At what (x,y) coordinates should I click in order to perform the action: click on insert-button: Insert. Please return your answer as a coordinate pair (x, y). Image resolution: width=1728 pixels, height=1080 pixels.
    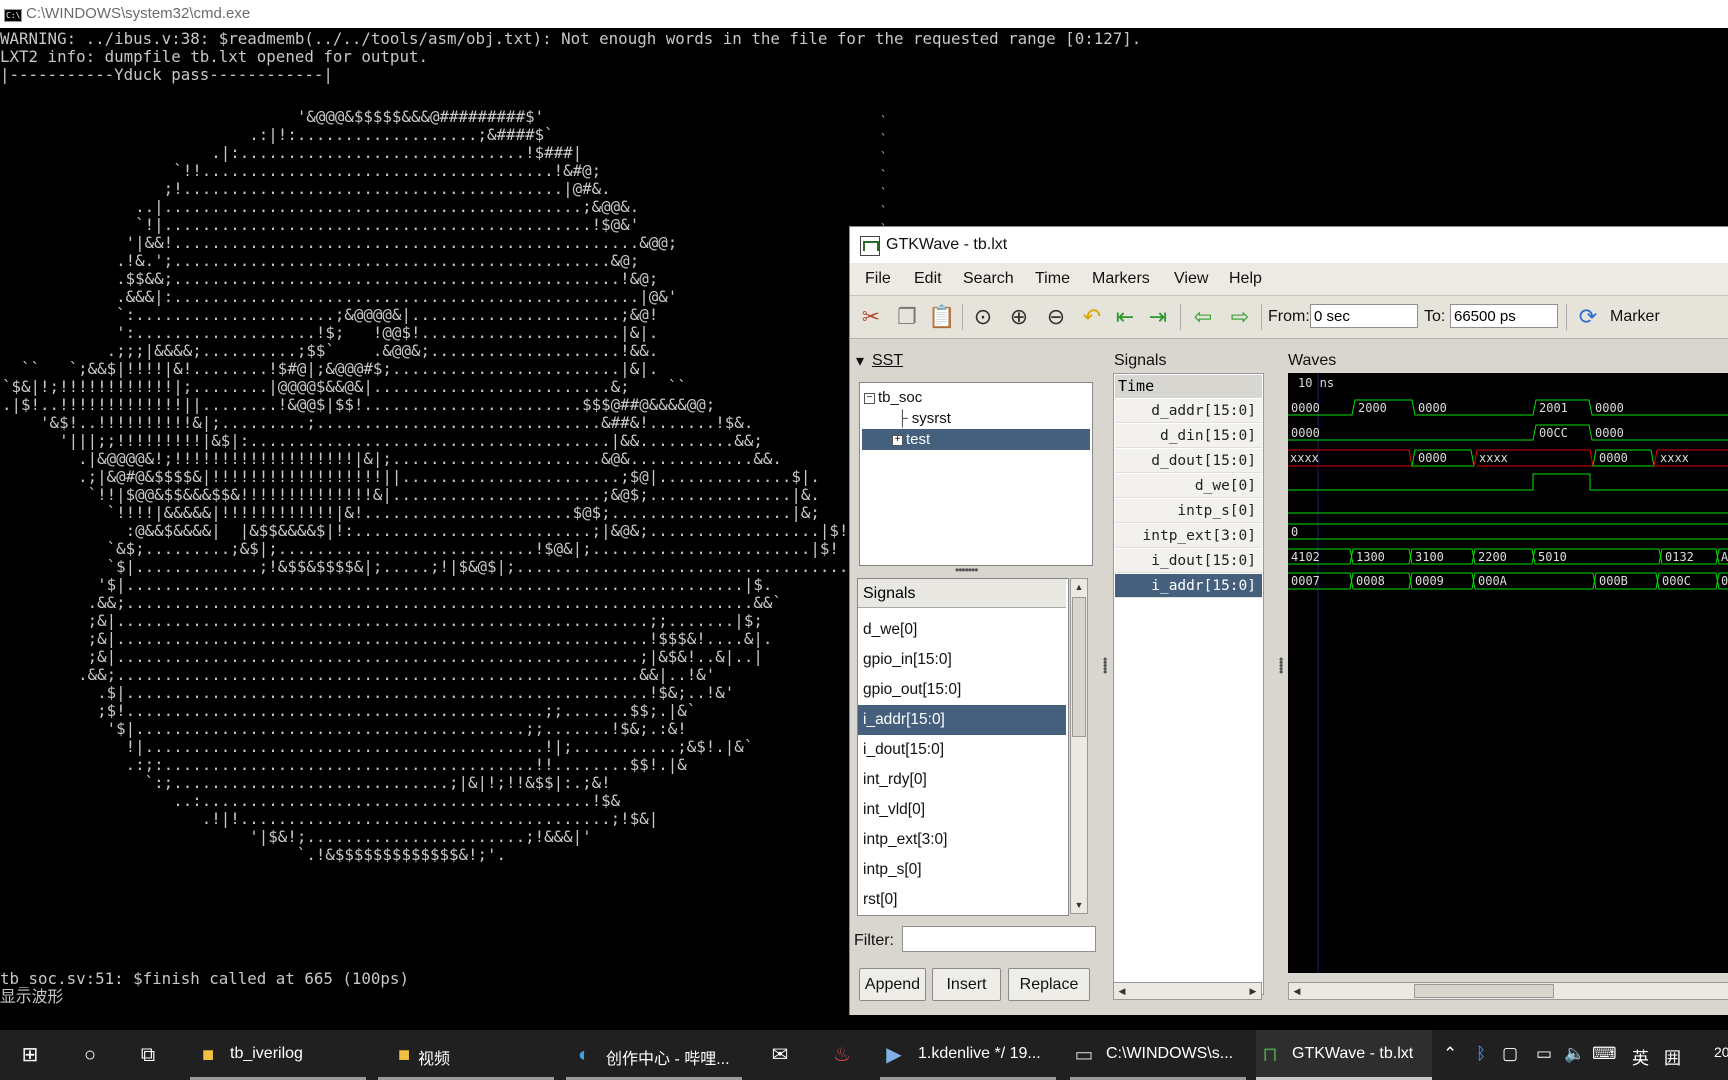
    Looking at the image, I should click on (966, 984).